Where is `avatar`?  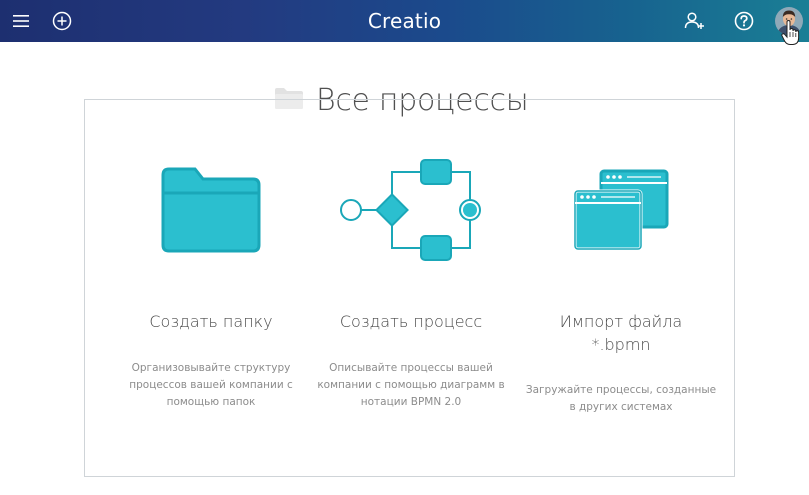
avatar is located at coordinates (789, 21).